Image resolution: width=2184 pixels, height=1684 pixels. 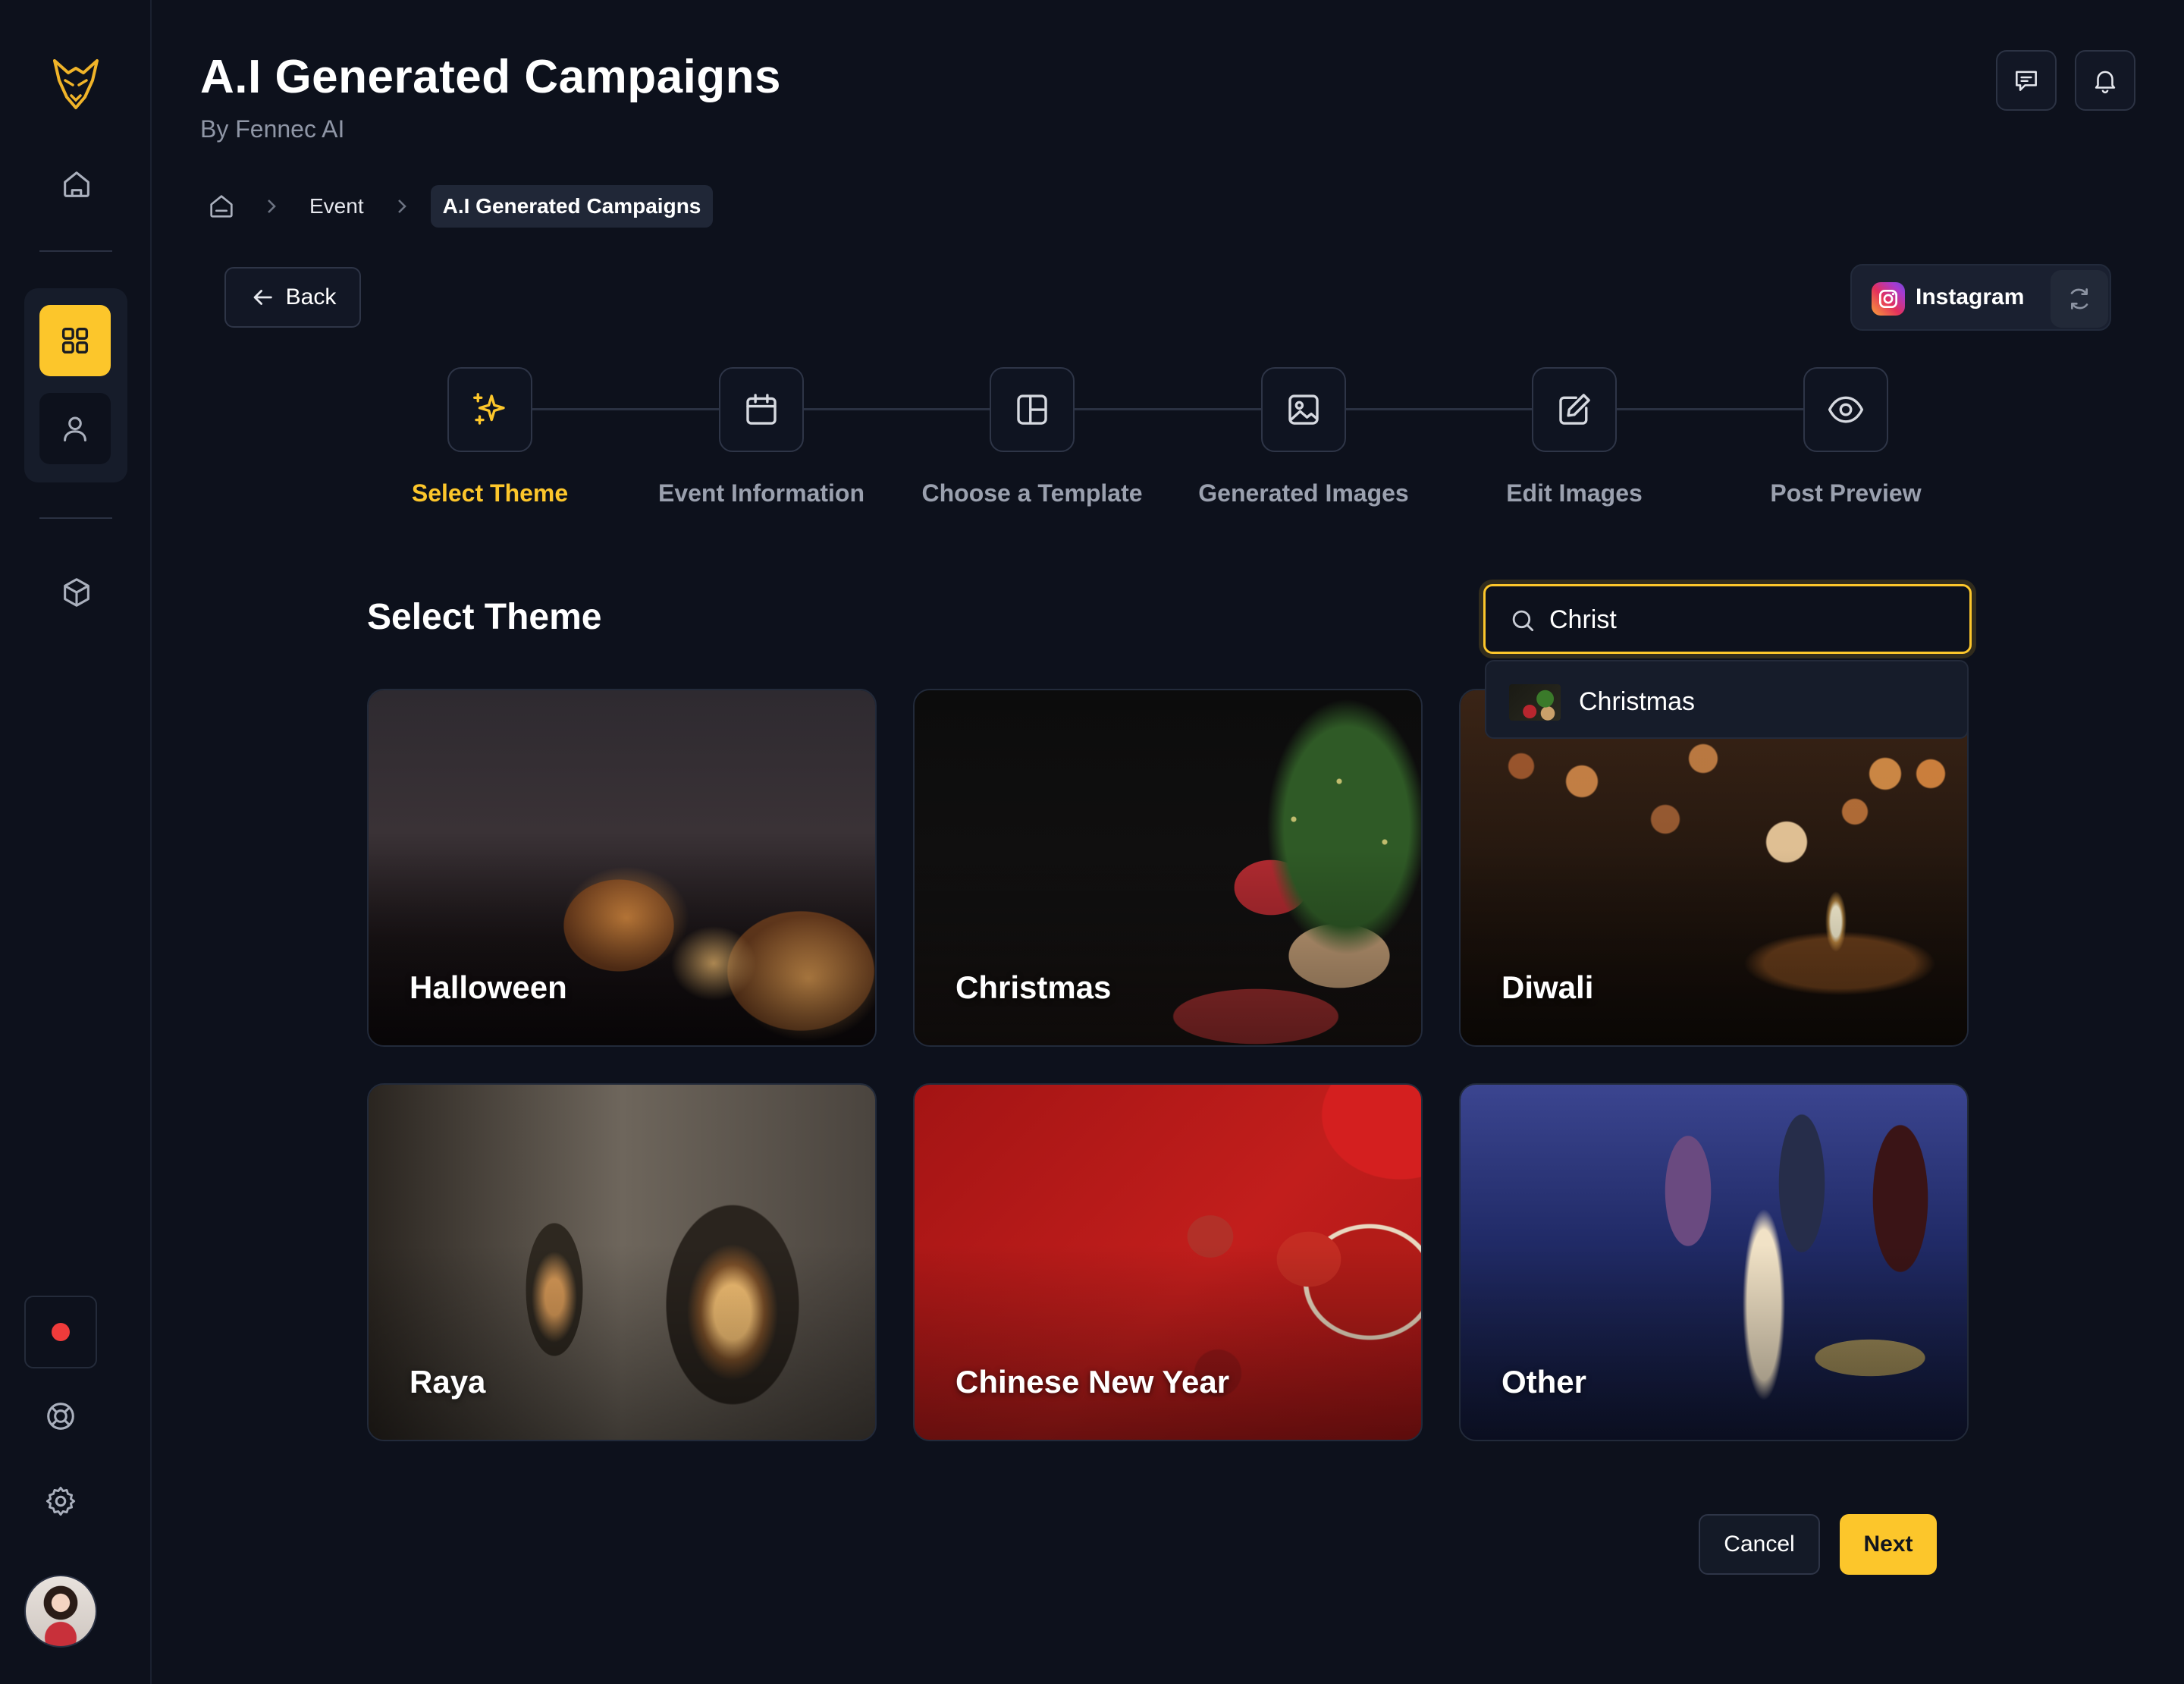 What do you see at coordinates (1168, 1262) in the screenshot?
I see `theme-card-chinese-new-year: Chinese New Year` at bounding box center [1168, 1262].